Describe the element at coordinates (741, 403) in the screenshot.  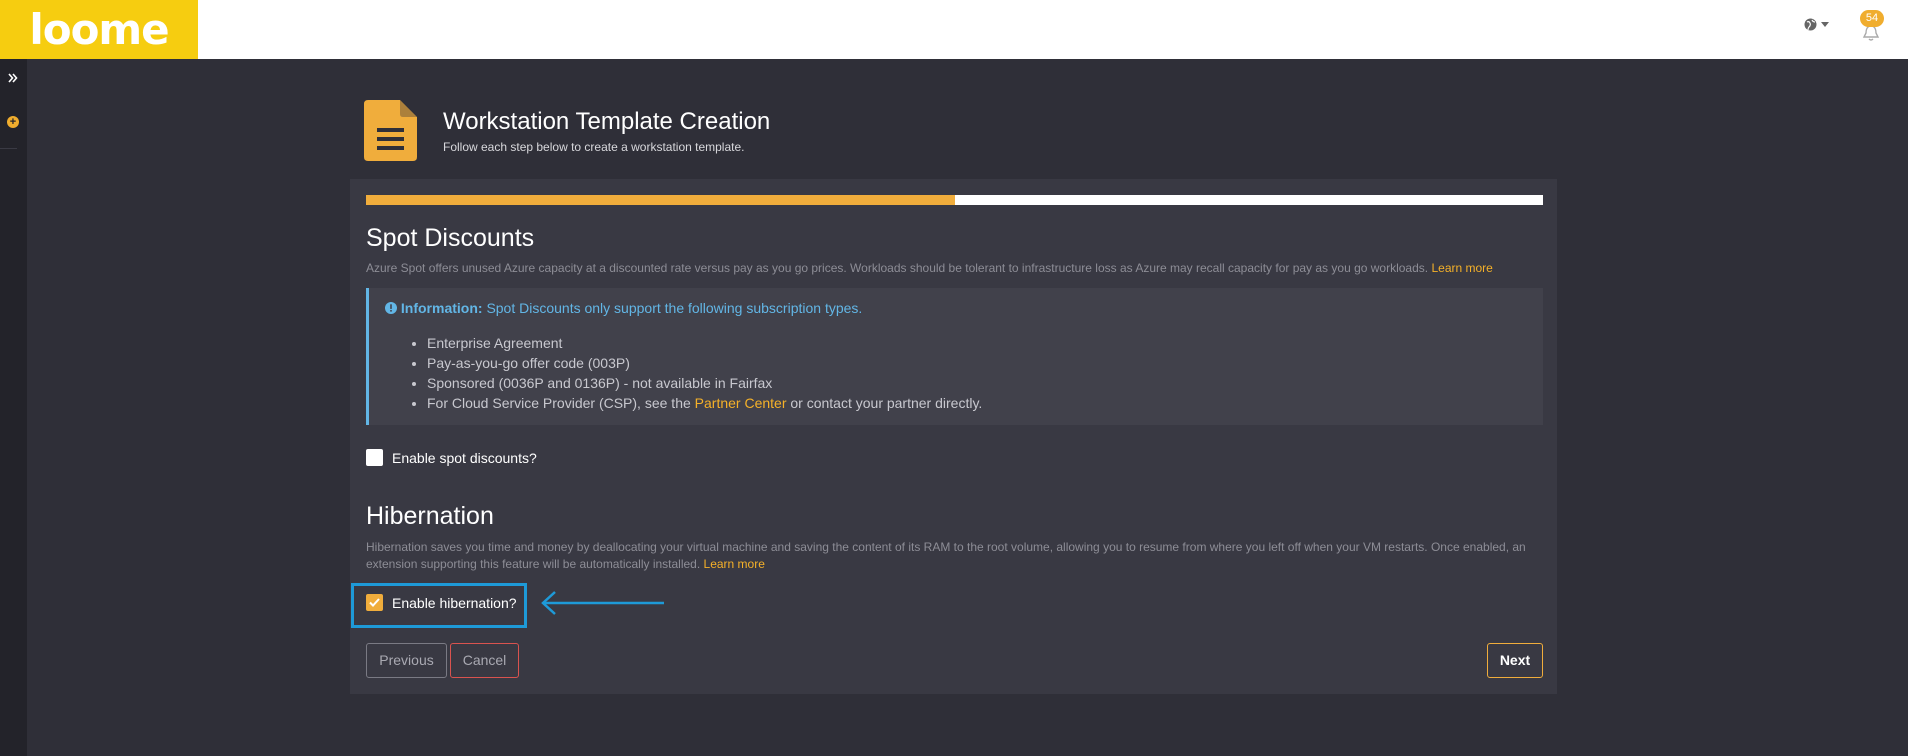
I see `partner-center-link: Partner Center` at that location.